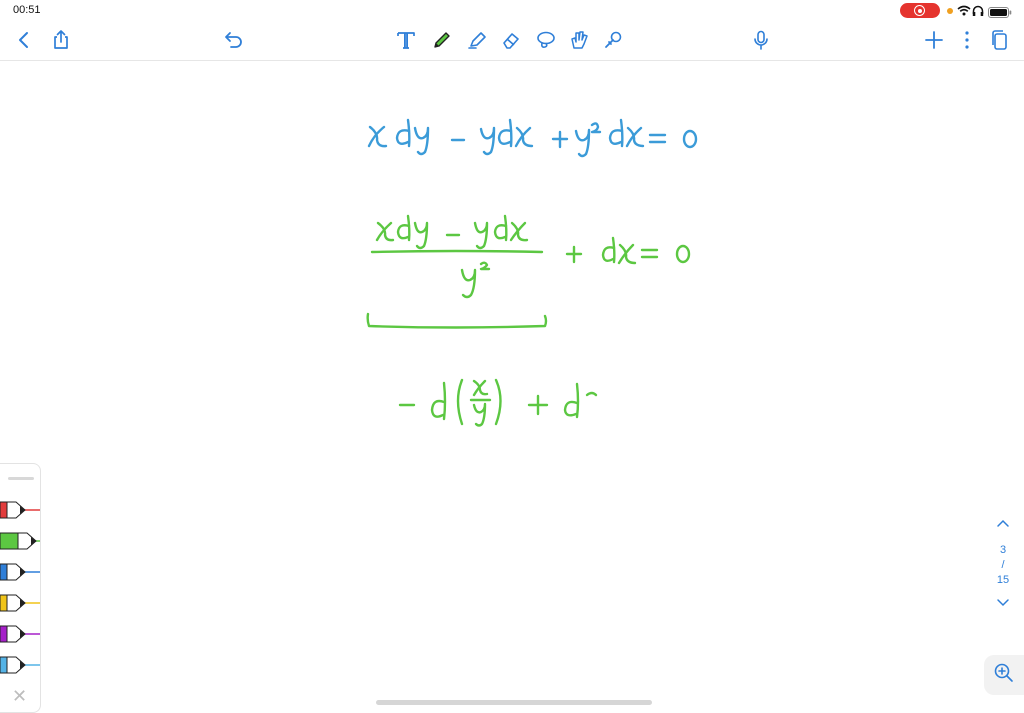 This screenshot has width=1024, height=713. I want to click on microphone-icon, so click(761, 40).